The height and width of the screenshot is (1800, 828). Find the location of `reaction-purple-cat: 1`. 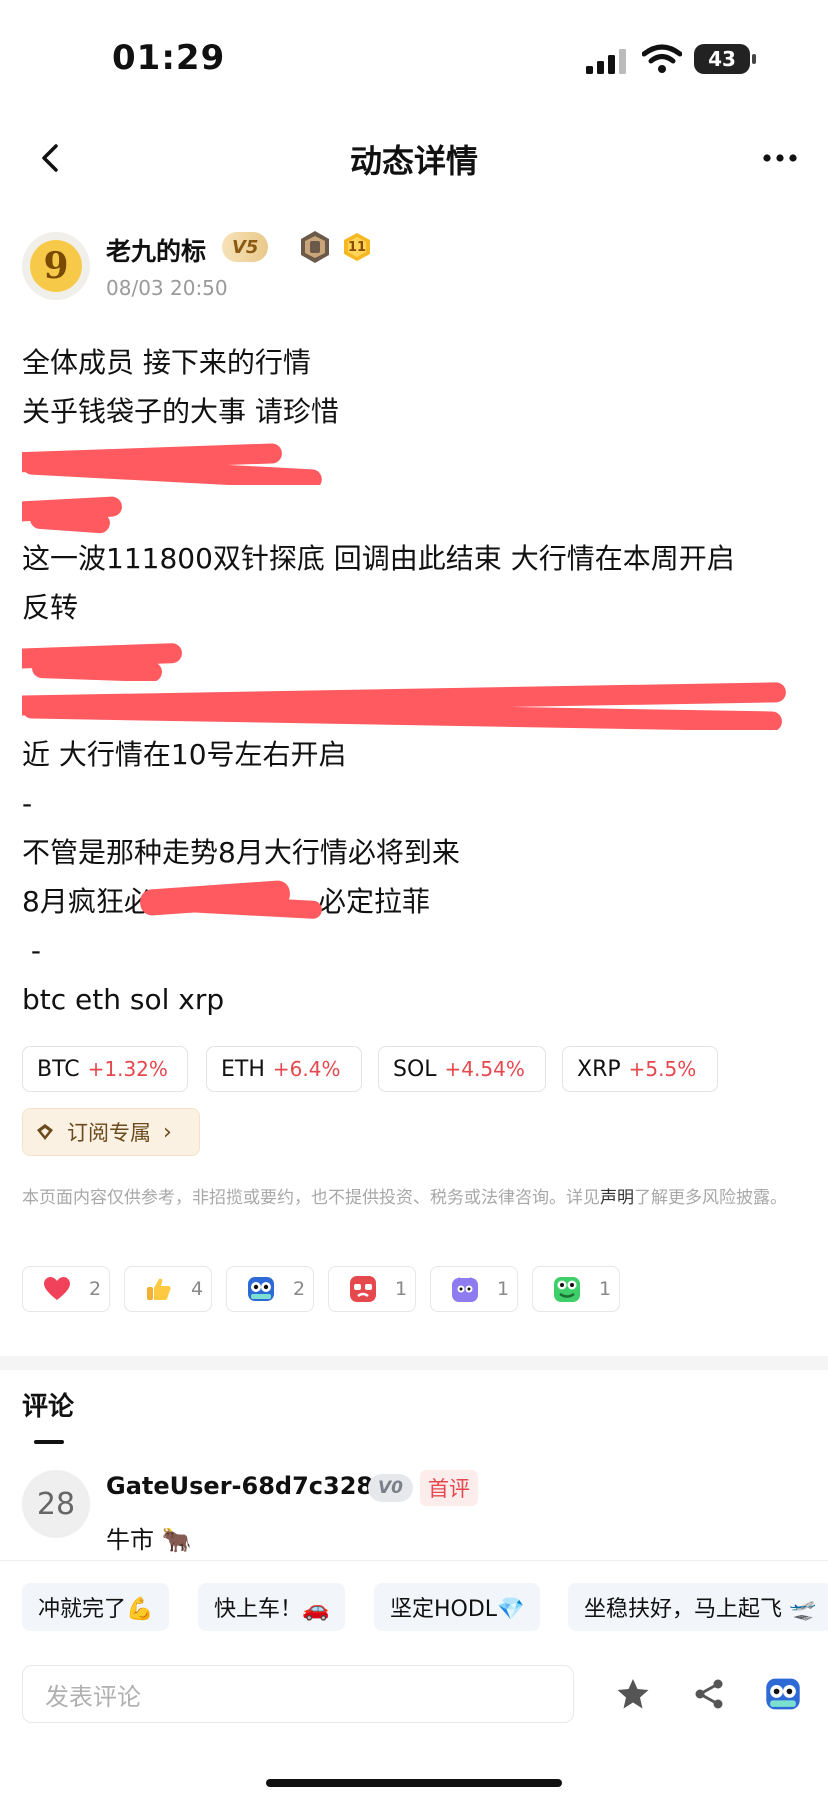

reaction-purple-cat: 1 is located at coordinates (474, 1289).